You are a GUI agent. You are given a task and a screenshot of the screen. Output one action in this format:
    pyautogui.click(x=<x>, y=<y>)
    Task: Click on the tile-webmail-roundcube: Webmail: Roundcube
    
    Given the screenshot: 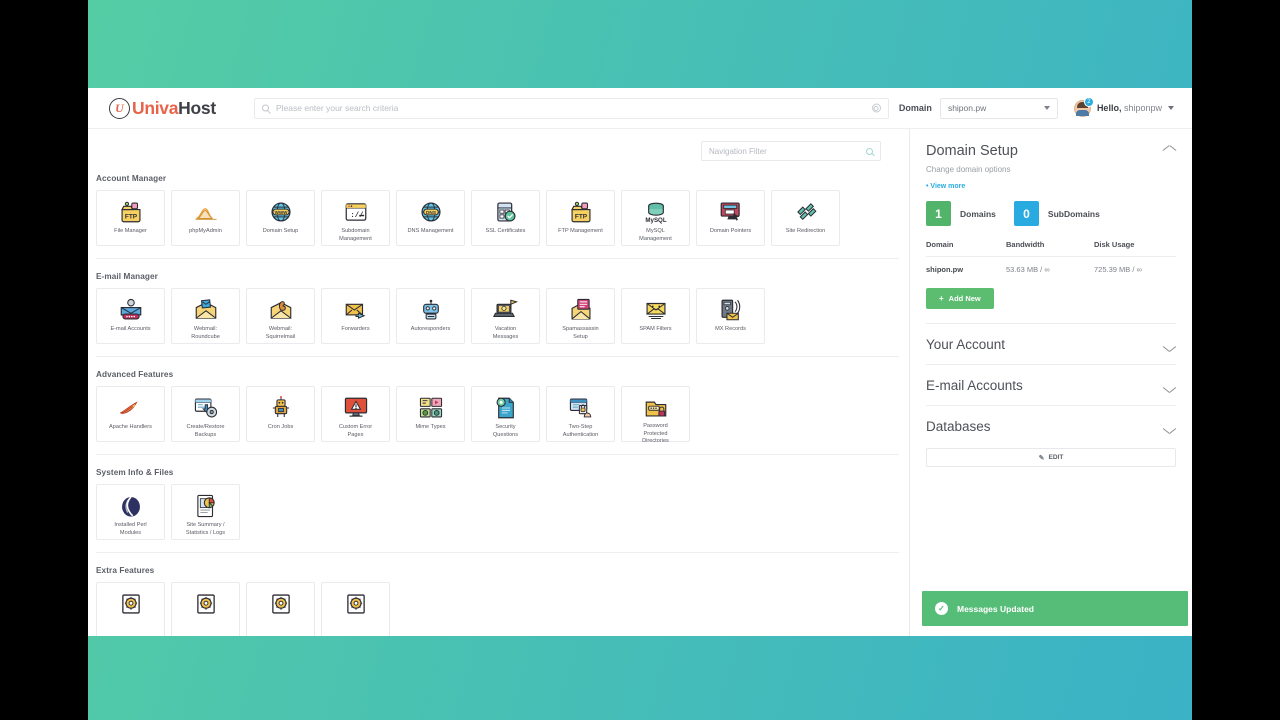 What is the action you would take?
    pyautogui.click(x=205, y=316)
    